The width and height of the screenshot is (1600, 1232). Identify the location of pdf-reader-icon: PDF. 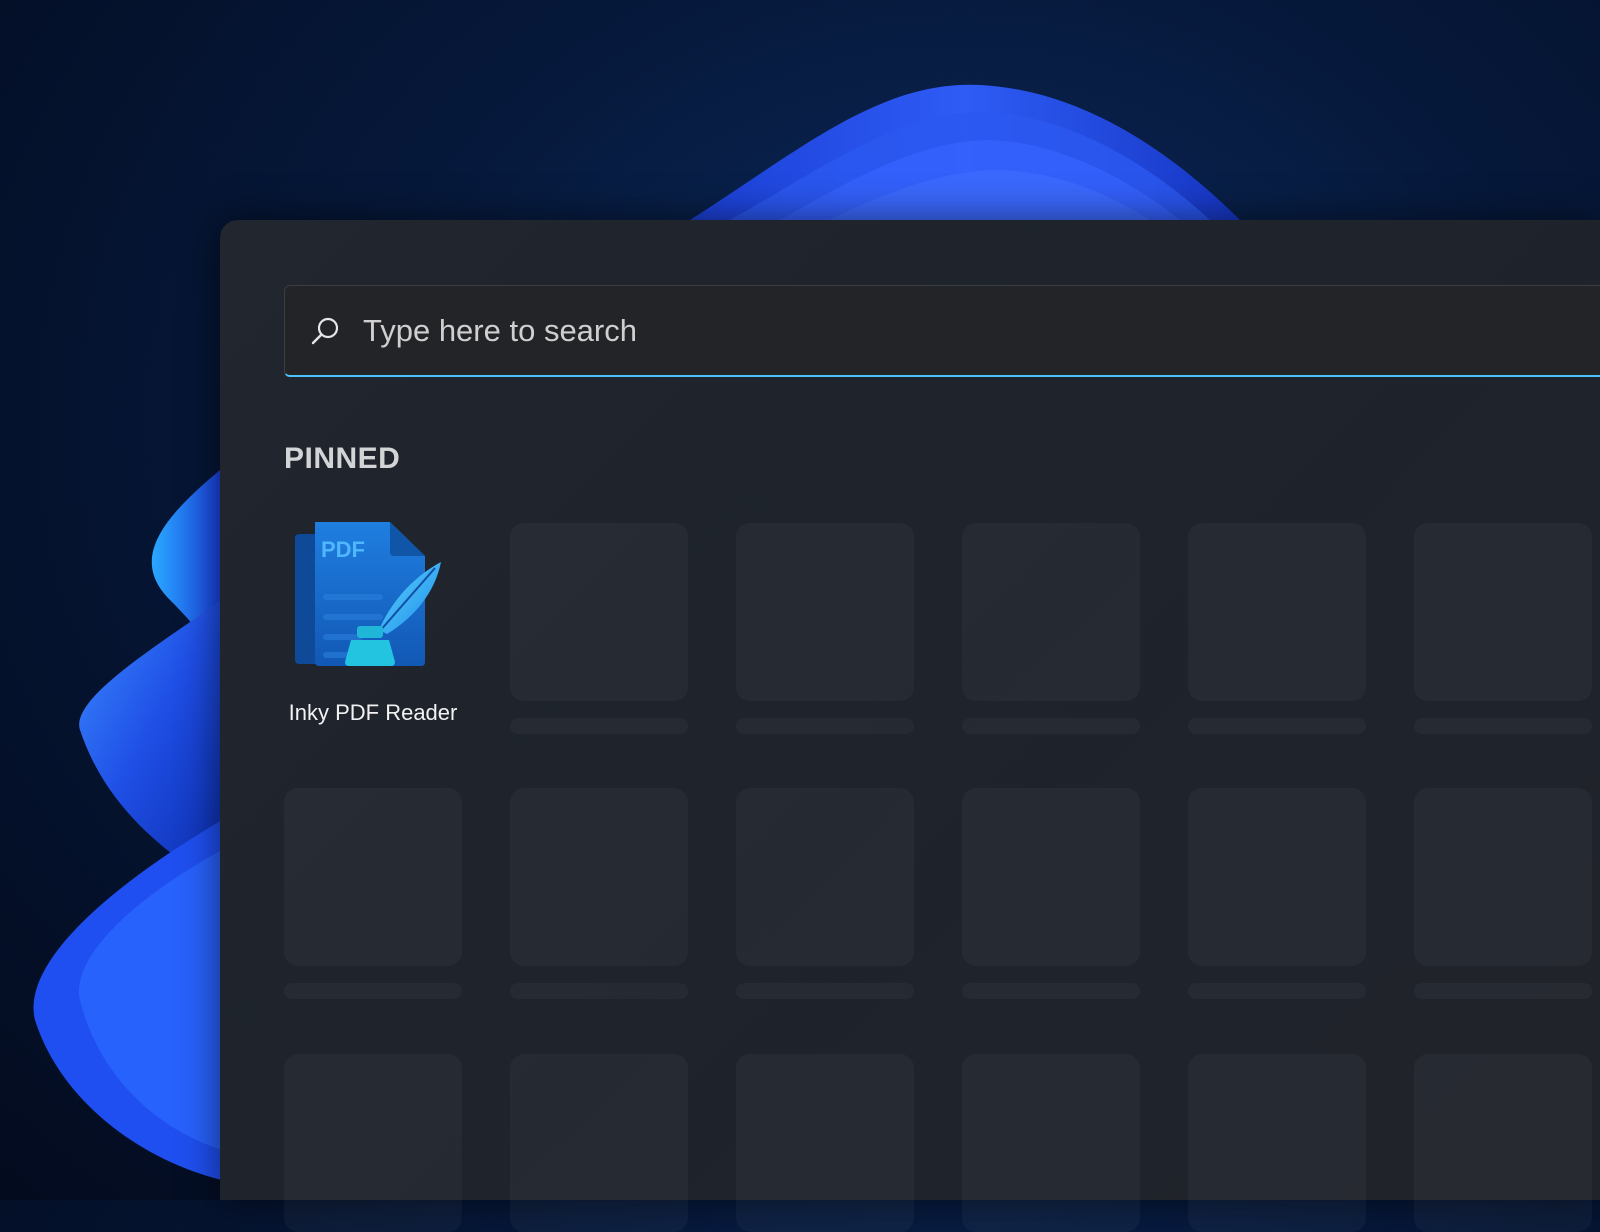
(368, 594).